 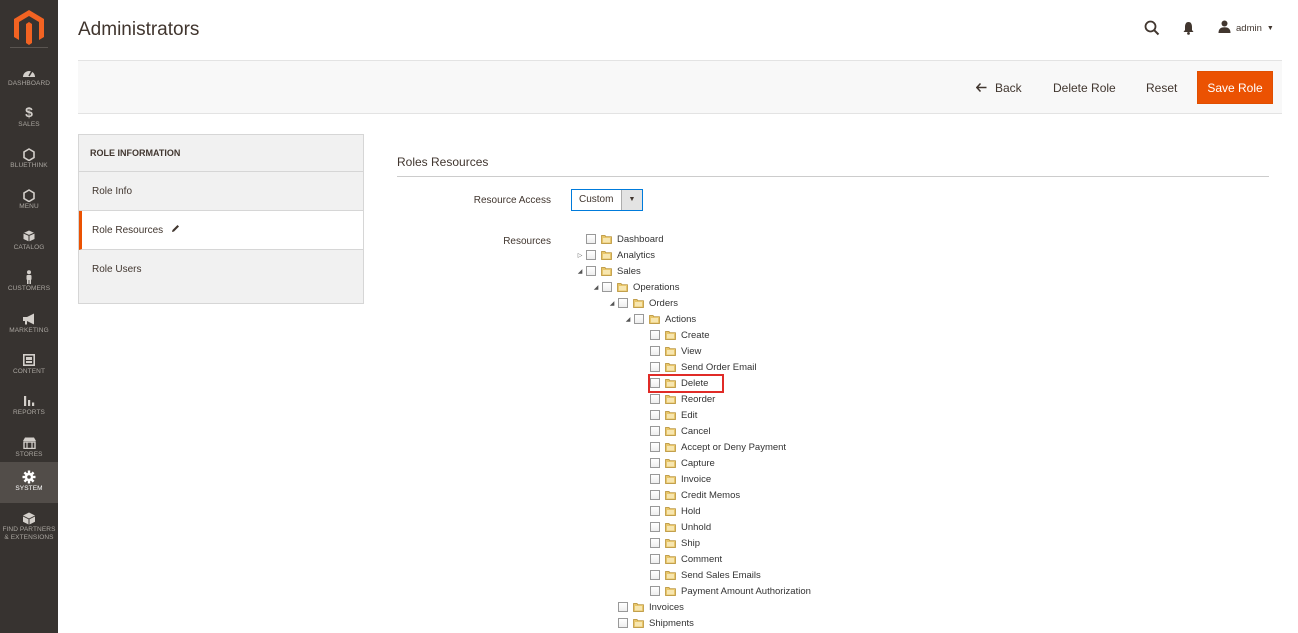 What do you see at coordinates (614, 255) in the screenshot?
I see `tree-node: ▷ Analytics` at bounding box center [614, 255].